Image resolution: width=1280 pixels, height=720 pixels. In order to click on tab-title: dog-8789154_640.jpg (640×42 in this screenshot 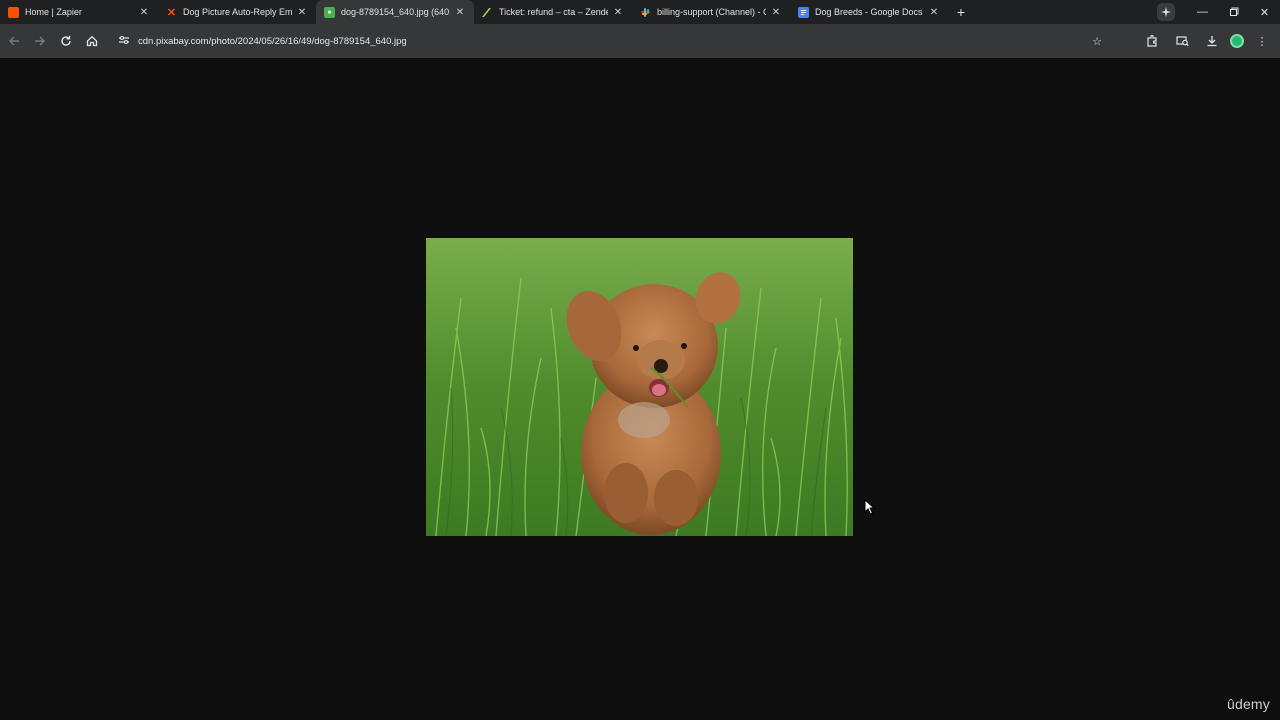, I will do `click(395, 12)`.